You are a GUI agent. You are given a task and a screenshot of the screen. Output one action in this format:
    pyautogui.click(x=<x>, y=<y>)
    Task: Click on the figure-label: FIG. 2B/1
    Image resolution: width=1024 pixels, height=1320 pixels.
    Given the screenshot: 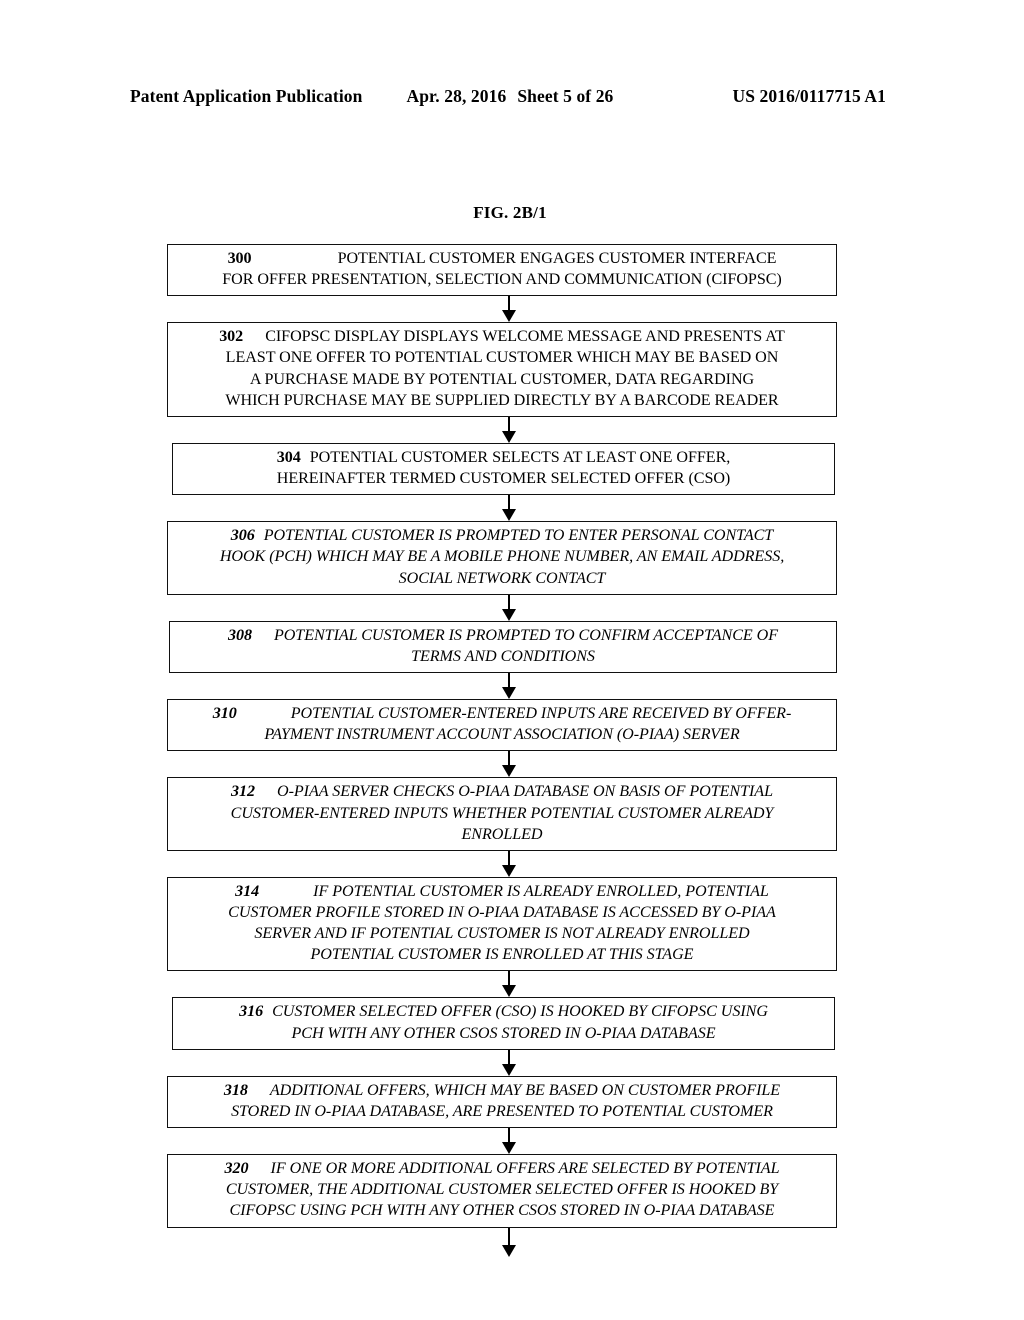 What is the action you would take?
    pyautogui.click(x=512, y=213)
    